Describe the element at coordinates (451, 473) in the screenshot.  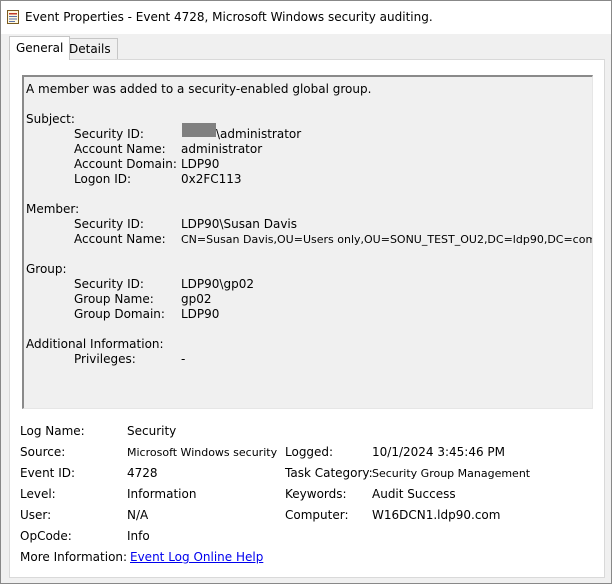
I see `task-category-value: Security Group Management` at that location.